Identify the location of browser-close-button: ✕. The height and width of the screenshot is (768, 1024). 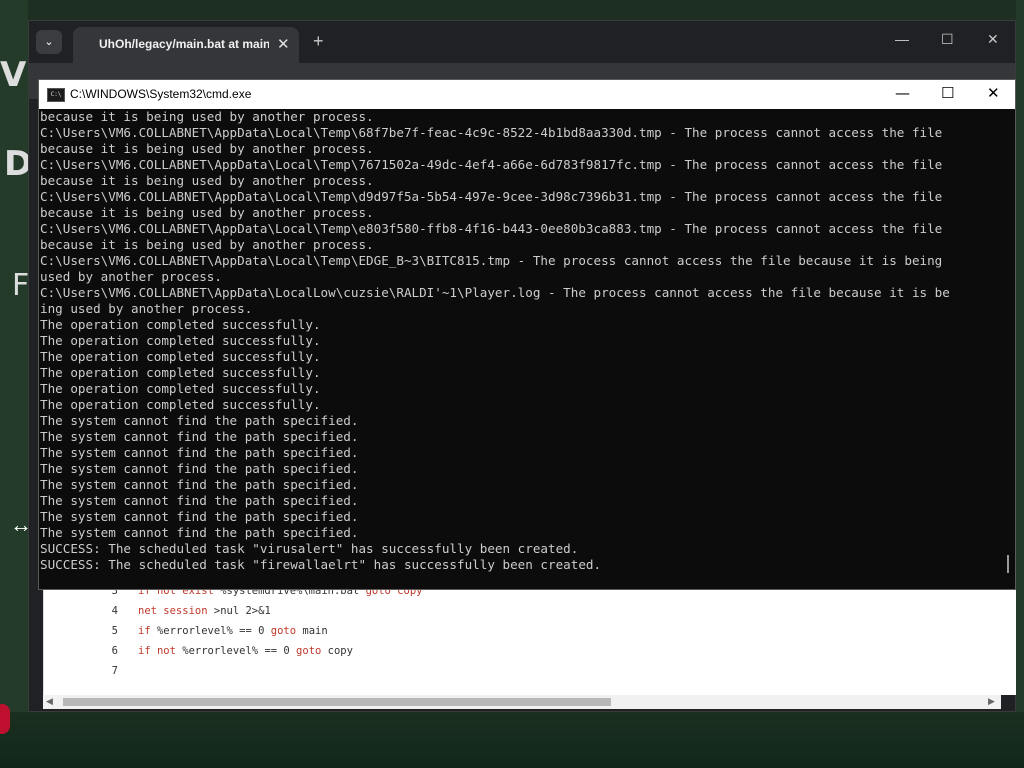
(993, 39).